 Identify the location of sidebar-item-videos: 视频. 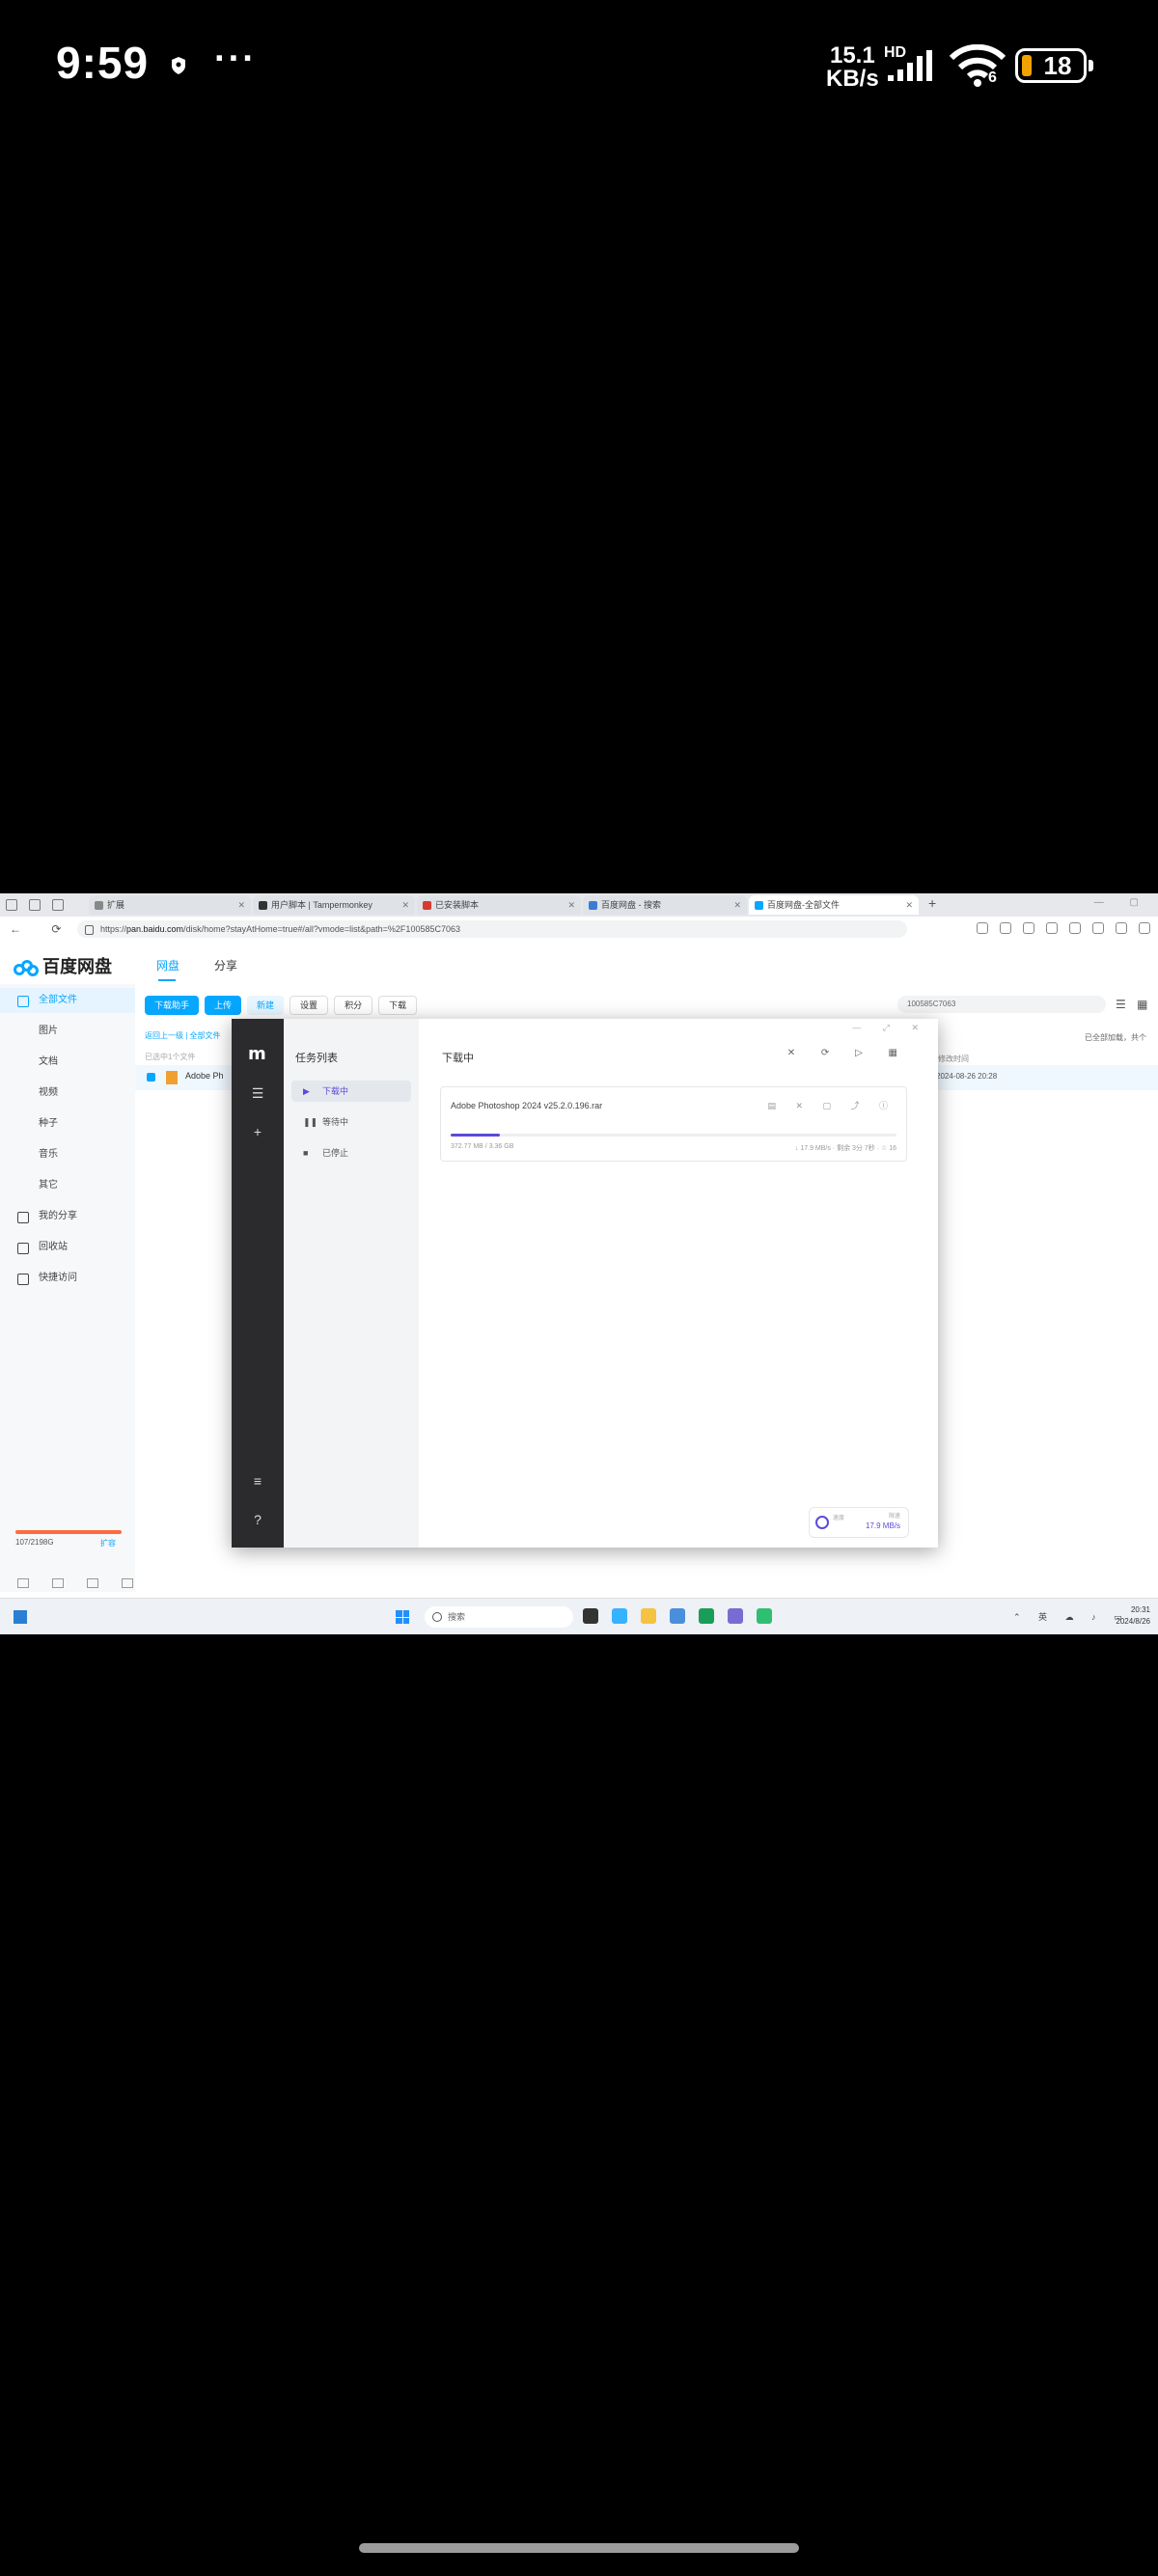
(67, 1094).